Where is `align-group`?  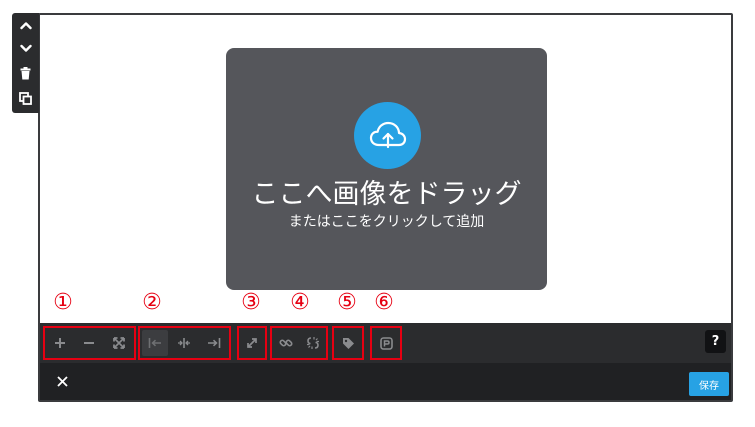 align-group is located at coordinates (184, 343).